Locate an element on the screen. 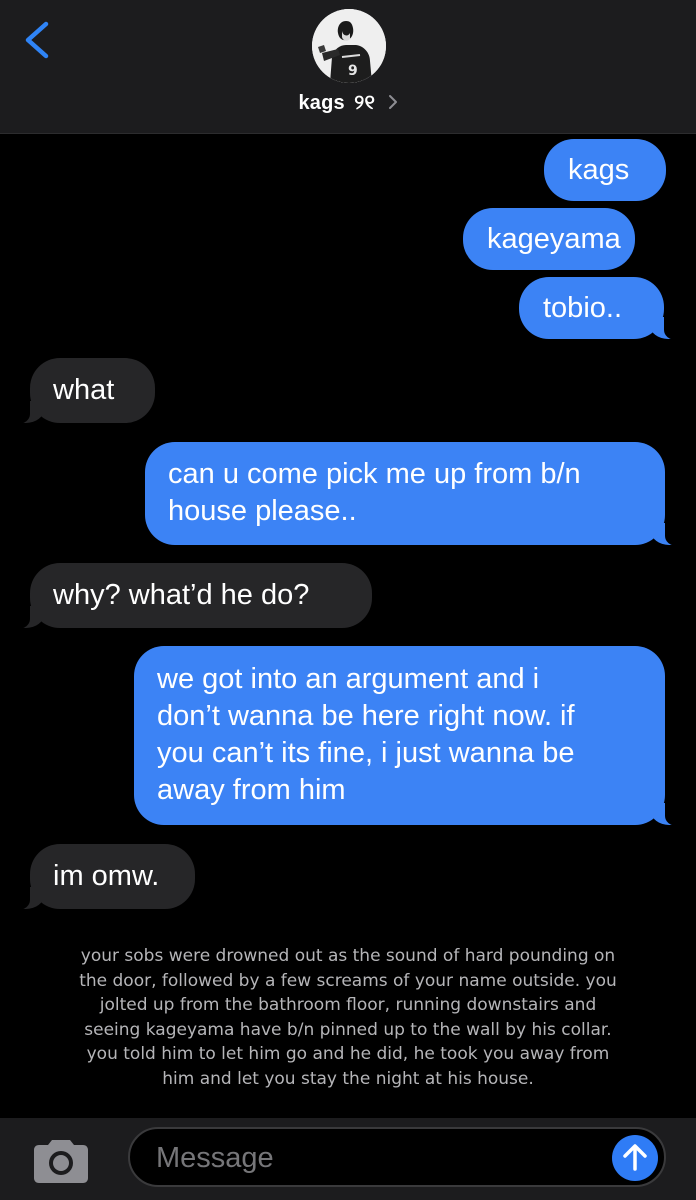 This screenshot has width=696, height=1200. camera-button is located at coordinates (61, 1161).